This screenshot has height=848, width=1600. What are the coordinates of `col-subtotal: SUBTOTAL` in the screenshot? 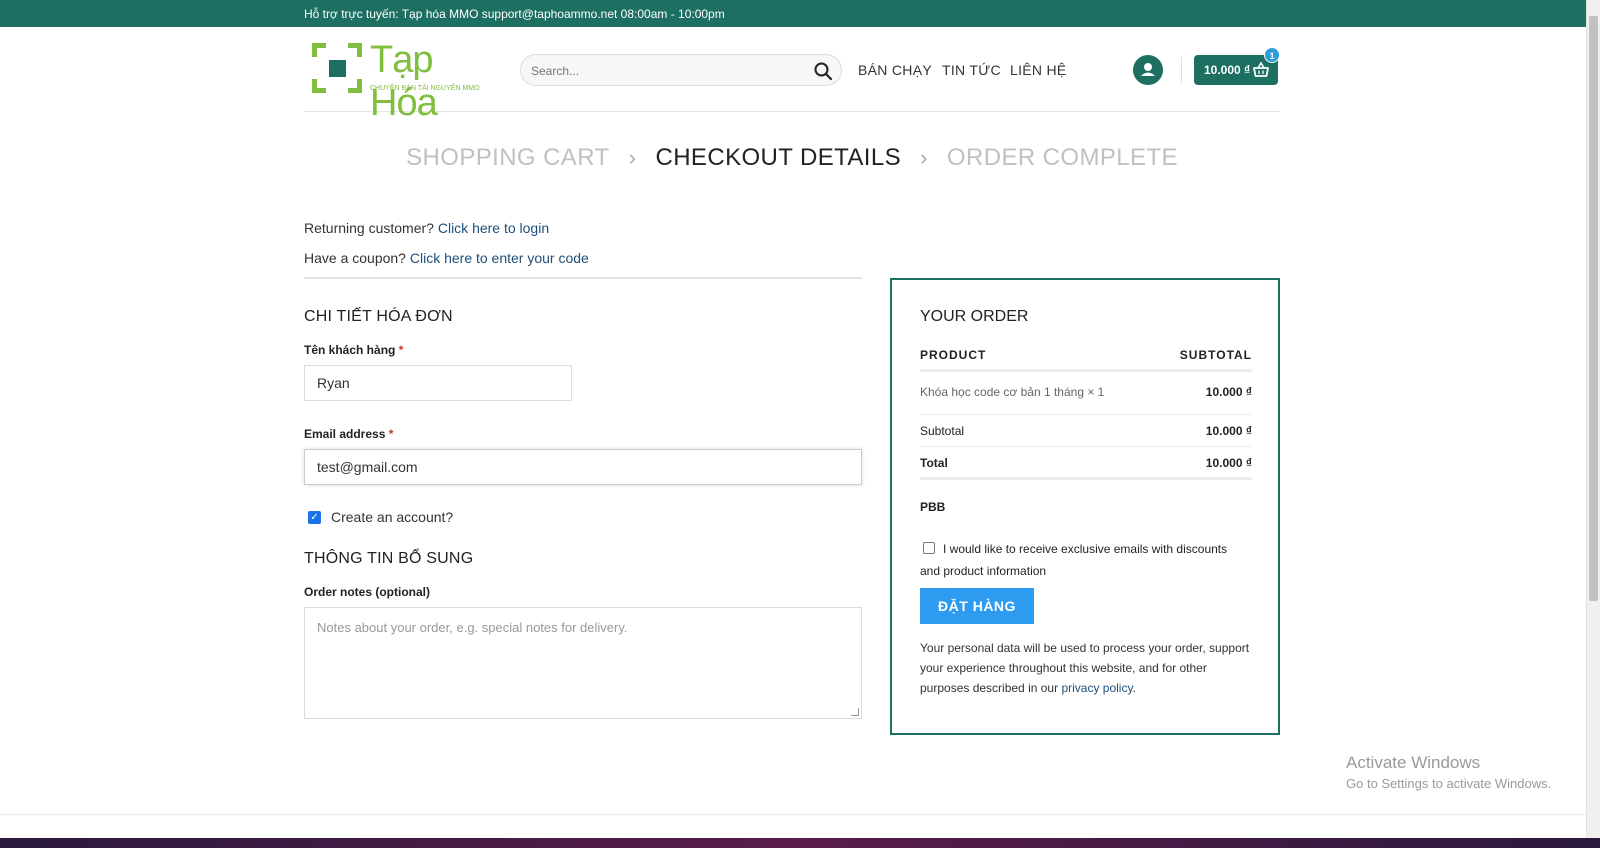 It's located at (1215, 355).